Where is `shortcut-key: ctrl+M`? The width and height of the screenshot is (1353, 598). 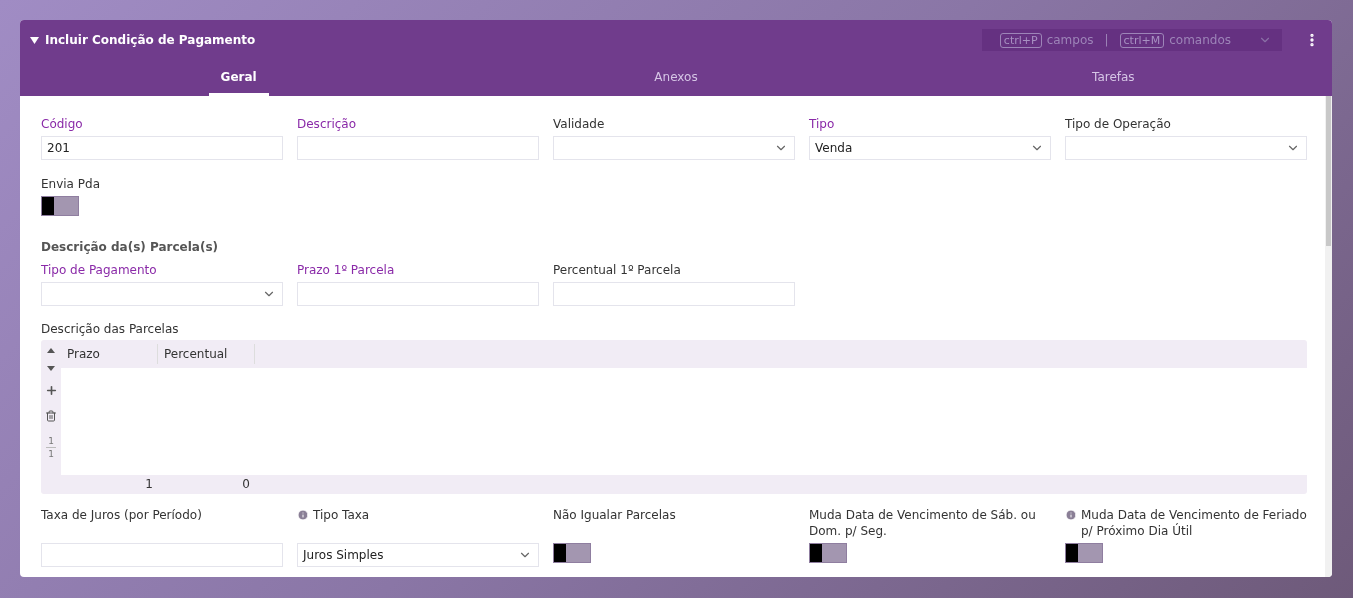 shortcut-key: ctrl+M is located at coordinates (1142, 40).